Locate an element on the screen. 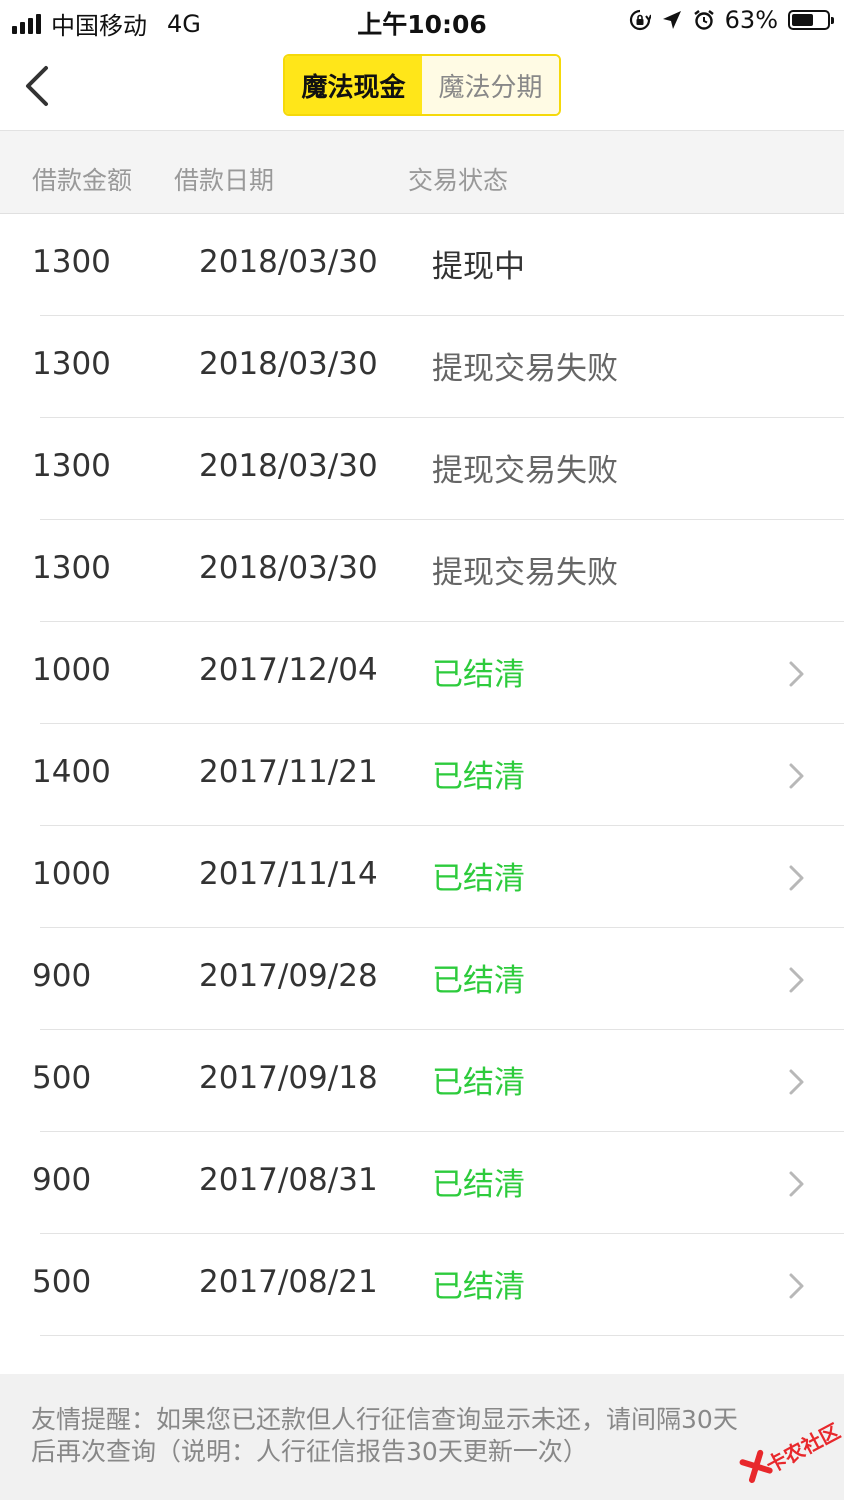  notice-line-1: 友情提醒：如果您已还款但人行征信查询显示未还，请间隔30天 is located at coordinates (384, 1419).